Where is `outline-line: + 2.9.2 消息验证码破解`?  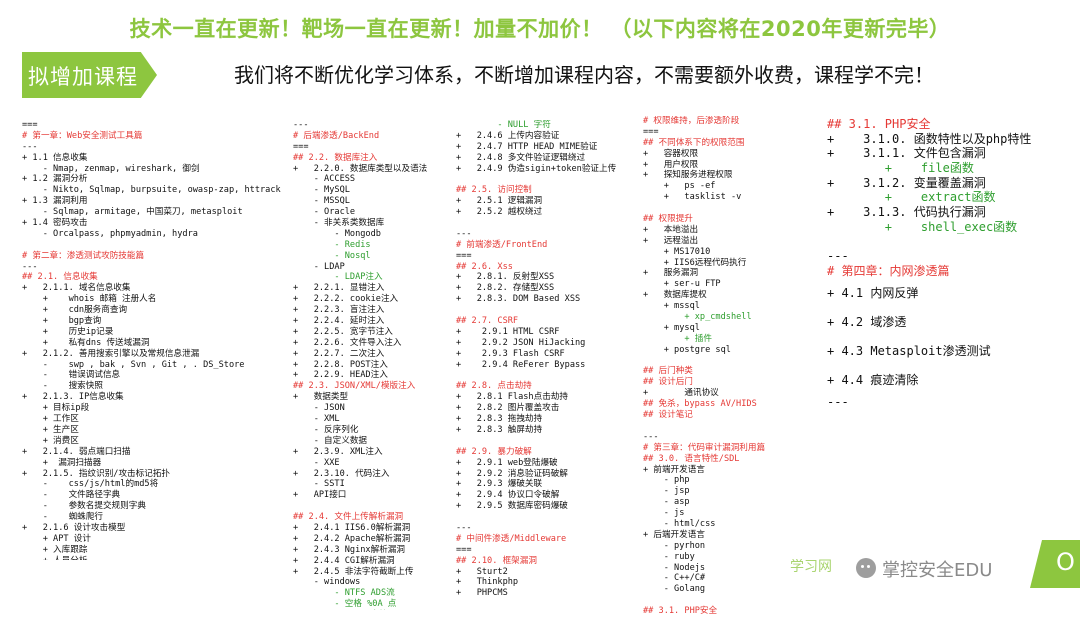 outline-line: + 2.9.2 消息验证码破解 is located at coordinates (512, 473).